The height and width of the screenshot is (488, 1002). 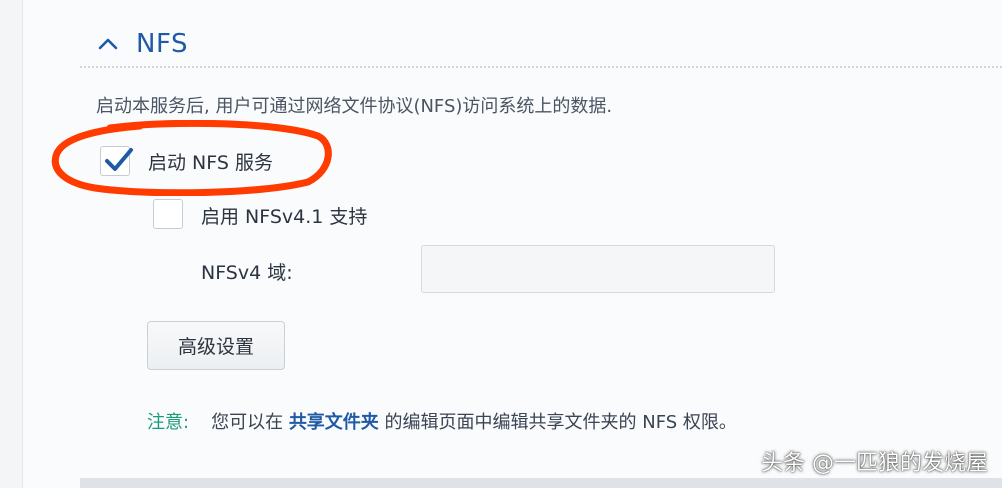 What do you see at coordinates (168, 214) in the screenshot?
I see `enable-nfsv41-checkbox` at bounding box center [168, 214].